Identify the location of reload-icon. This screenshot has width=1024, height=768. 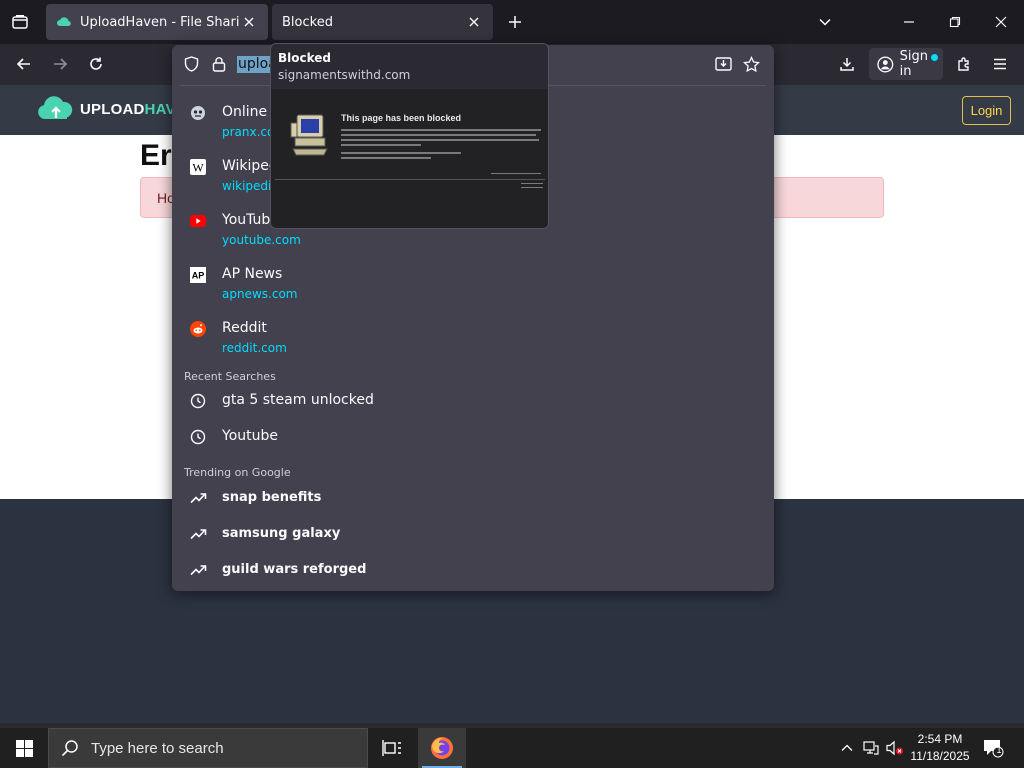
(96, 63).